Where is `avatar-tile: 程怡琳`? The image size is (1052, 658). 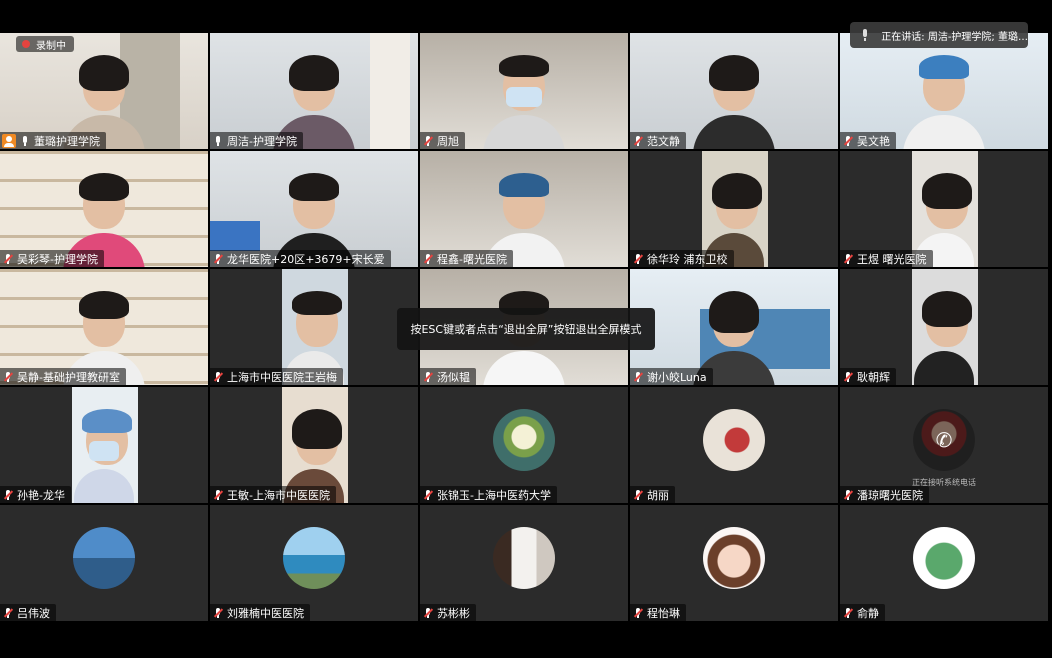
avatar-tile: 程怡琳 is located at coordinates (734, 563).